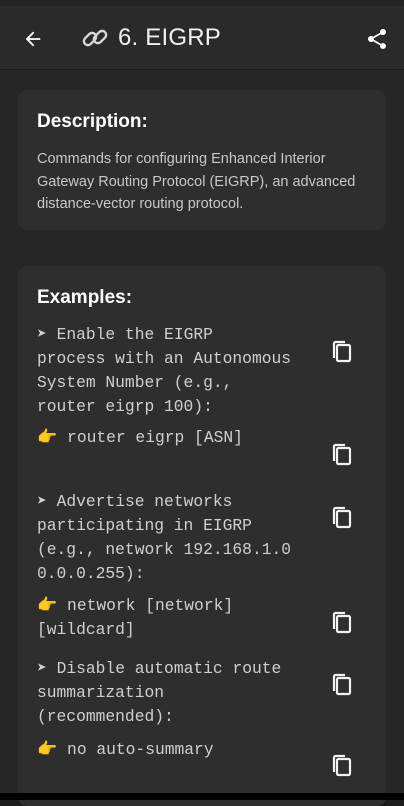  Describe the element at coordinates (159, 668) in the screenshot. I see `example-line: ➤ Disable automatic route` at that location.